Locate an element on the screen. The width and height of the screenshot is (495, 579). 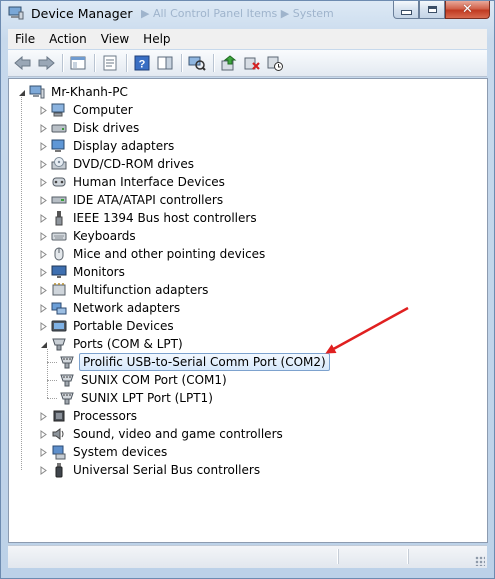
tree-item-category: Portable Devices is located at coordinates (107, 326).